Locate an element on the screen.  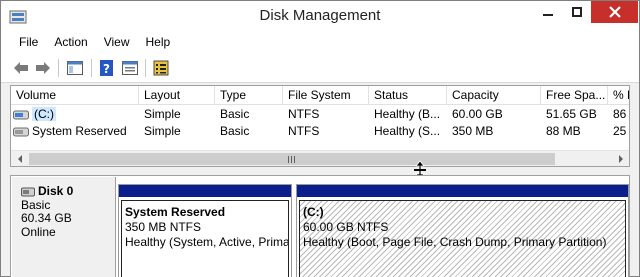
help-button: ? is located at coordinates (107, 68).